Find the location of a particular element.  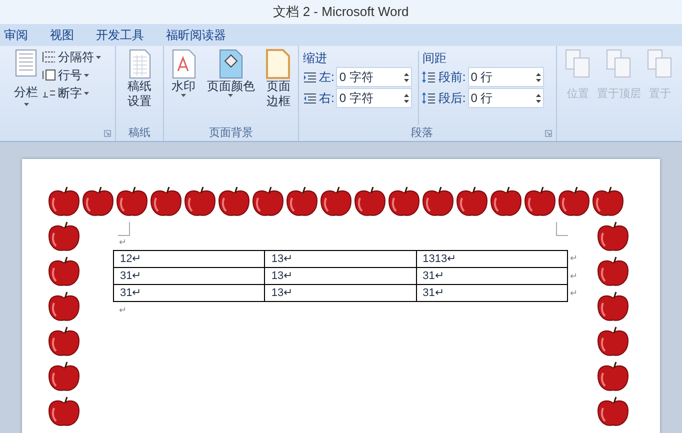

field-label: 段前: is located at coordinates (452, 77).